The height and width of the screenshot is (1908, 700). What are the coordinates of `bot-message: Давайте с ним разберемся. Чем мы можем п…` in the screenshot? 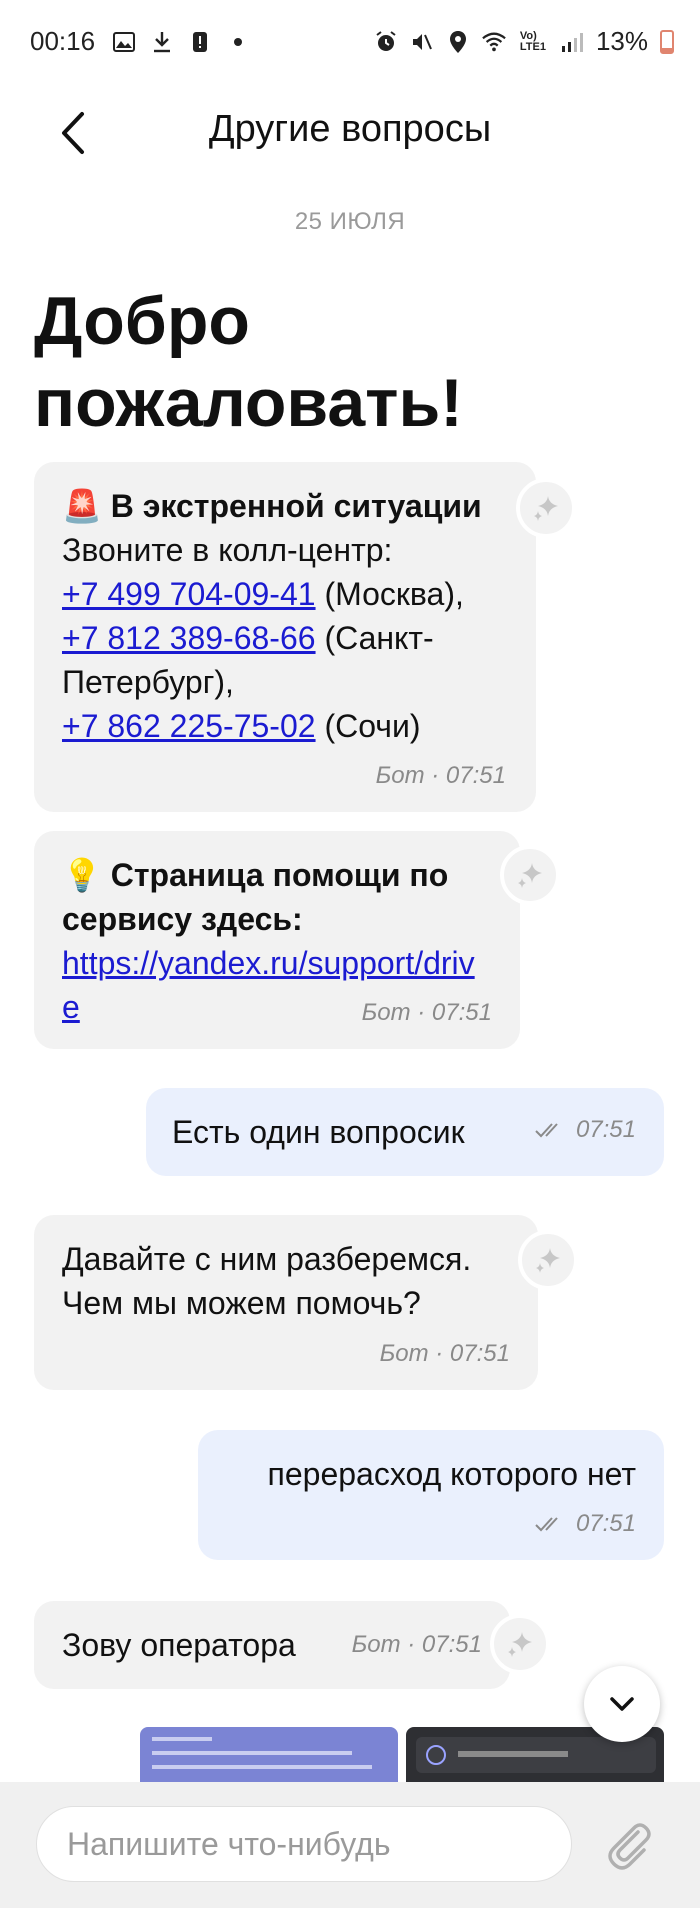 It's located at (286, 1302).